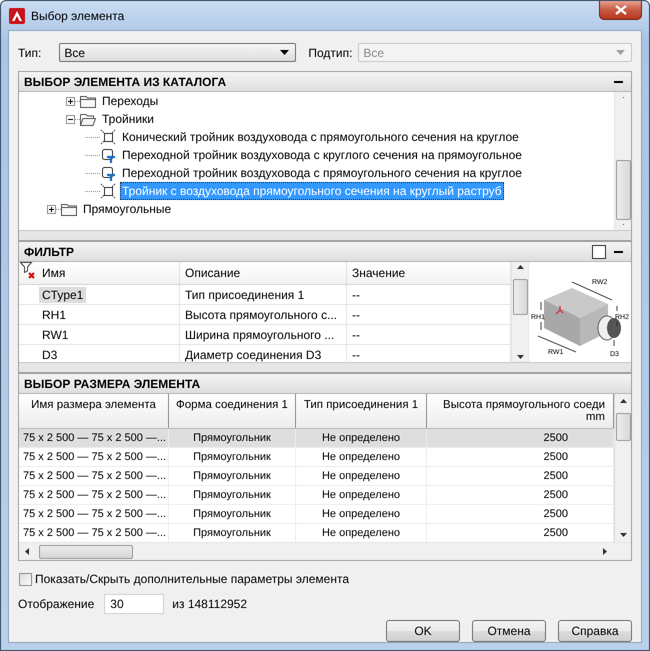 The height and width of the screenshot is (651, 650). What do you see at coordinates (130, 101) in the screenshot?
I see `tree-item: Переходы` at bounding box center [130, 101].